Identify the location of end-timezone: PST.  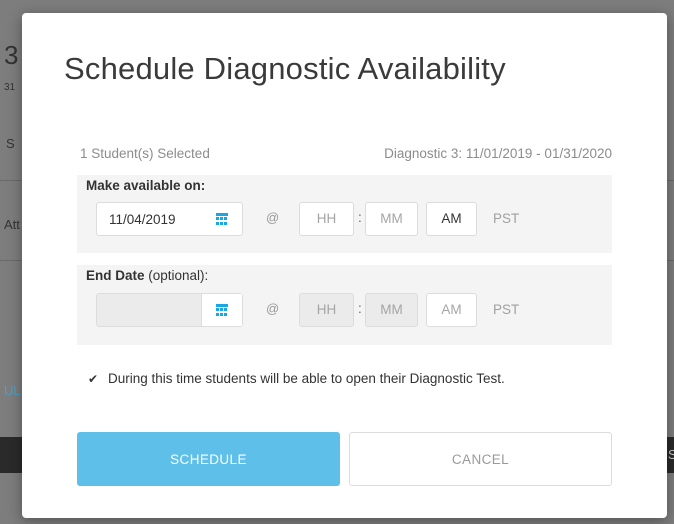
(506, 309).